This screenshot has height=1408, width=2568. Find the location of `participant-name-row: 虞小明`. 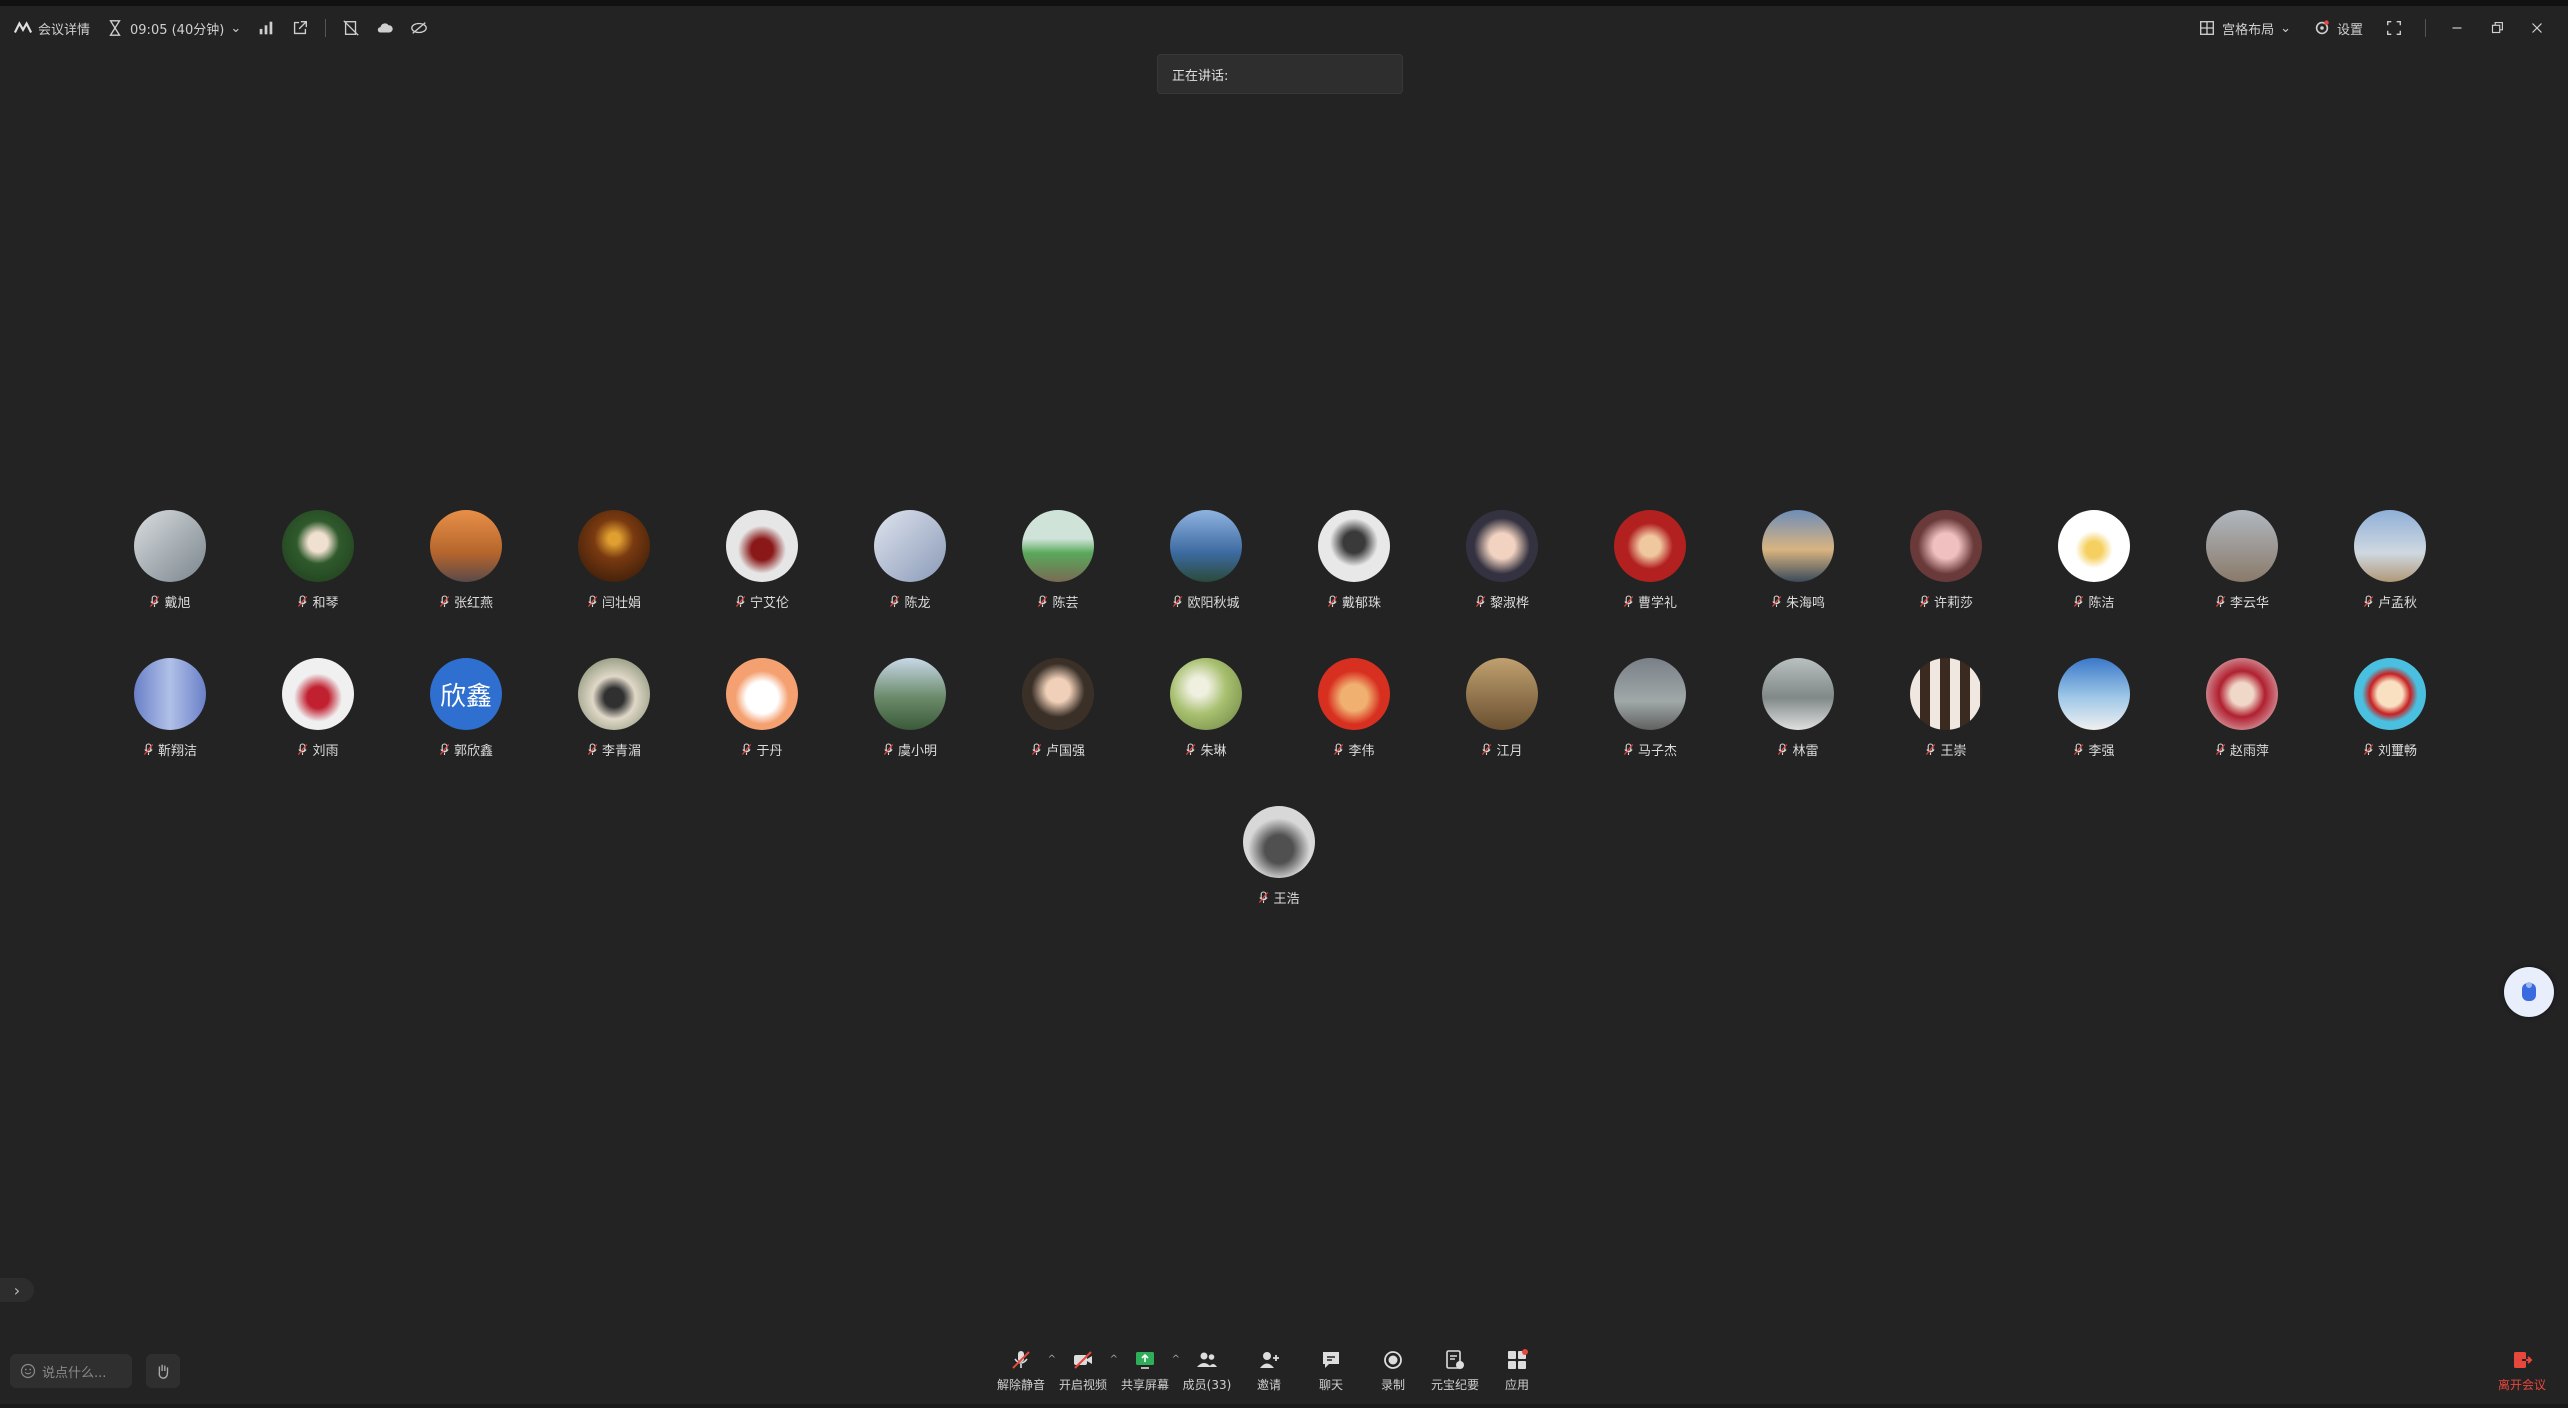

participant-name-row: 虞小明 is located at coordinates (910, 749).